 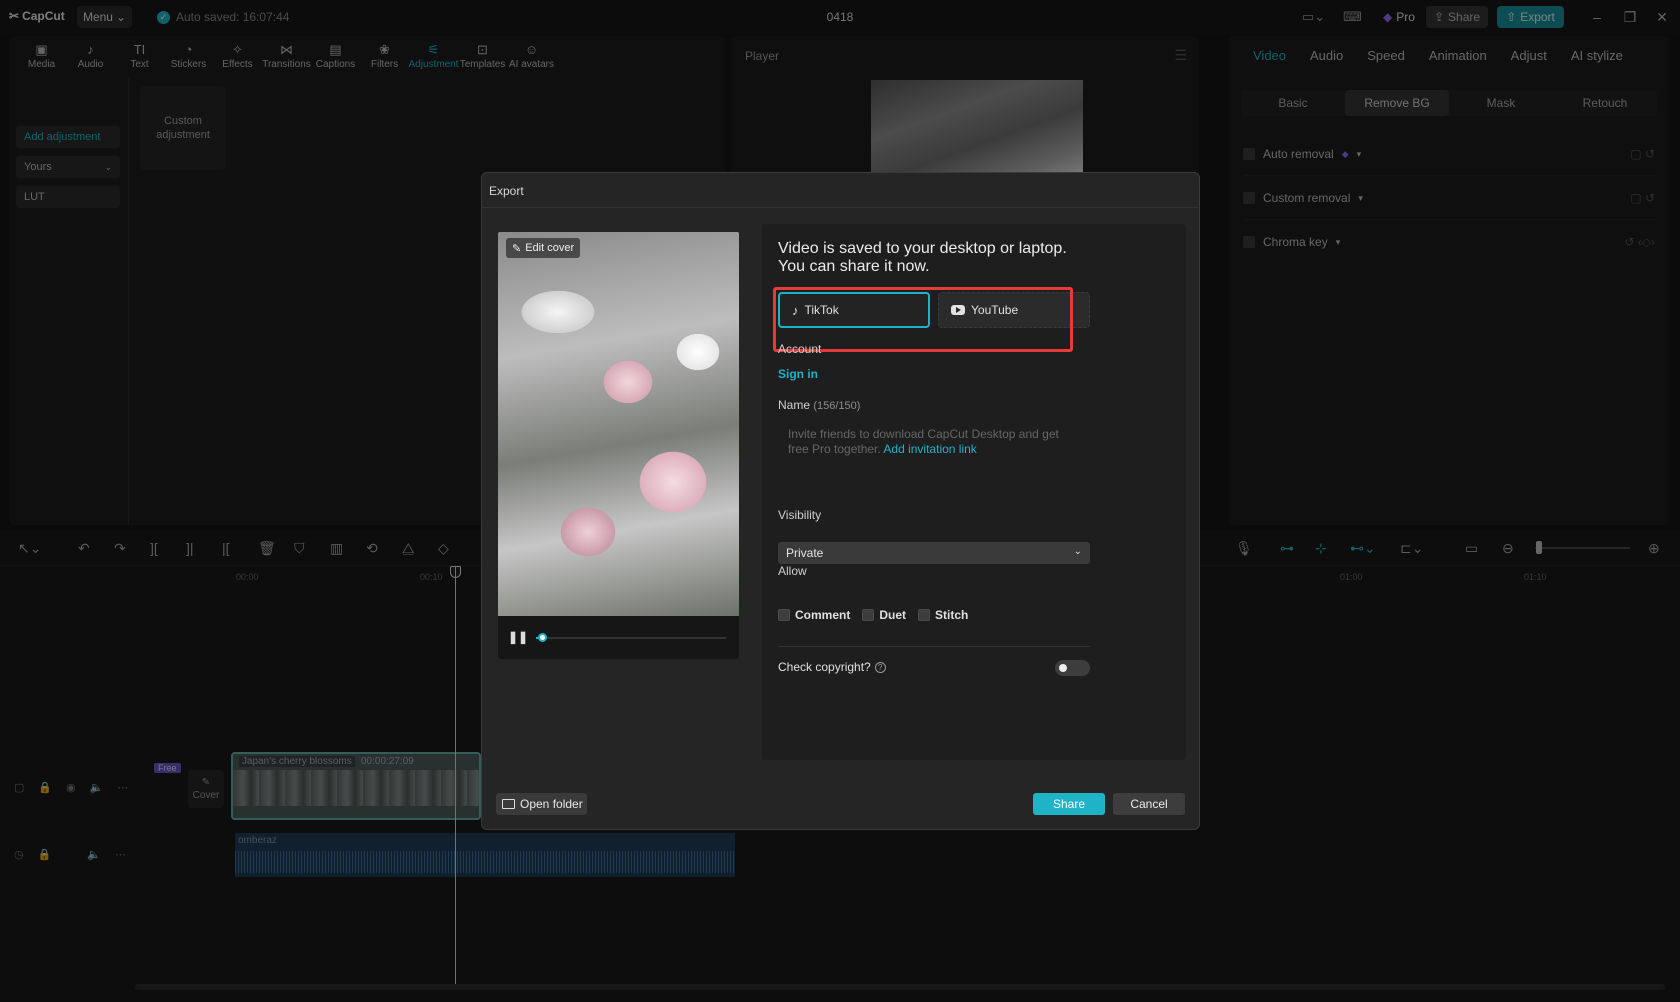 What do you see at coordinates (618, 424) in the screenshot?
I see `cherry-blossom-preview-image` at bounding box center [618, 424].